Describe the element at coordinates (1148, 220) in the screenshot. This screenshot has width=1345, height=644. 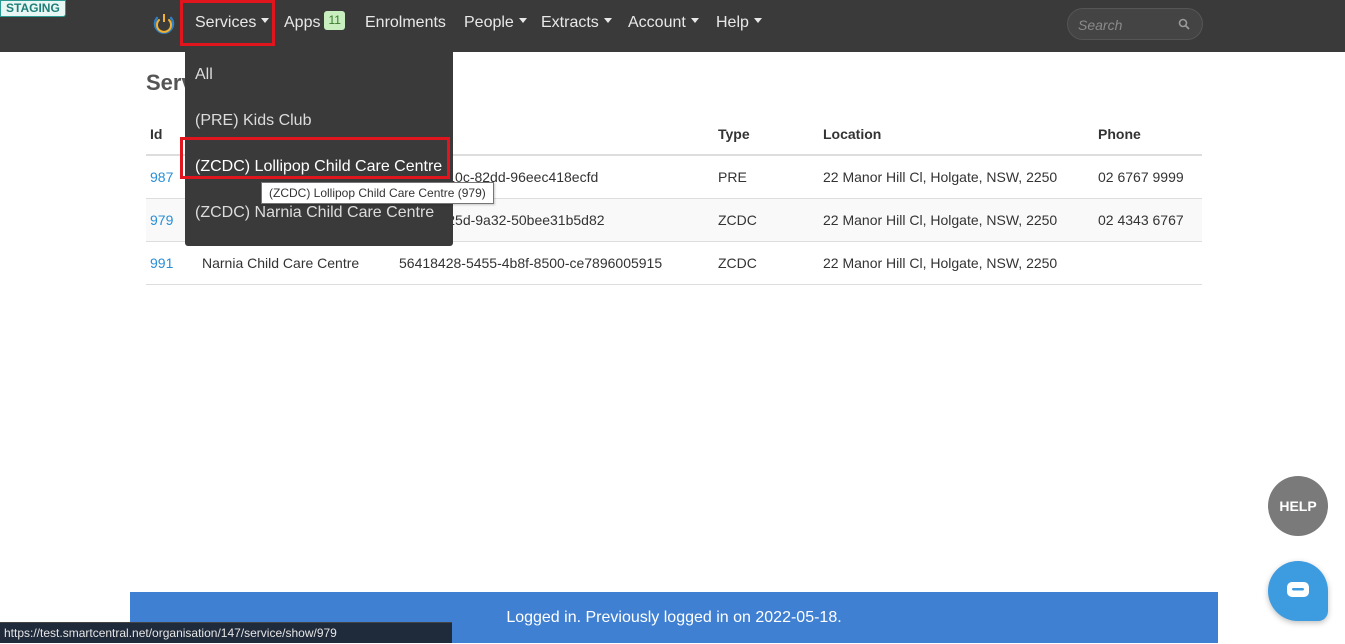
I see `cell-phone: 02 4343 6767` at that location.